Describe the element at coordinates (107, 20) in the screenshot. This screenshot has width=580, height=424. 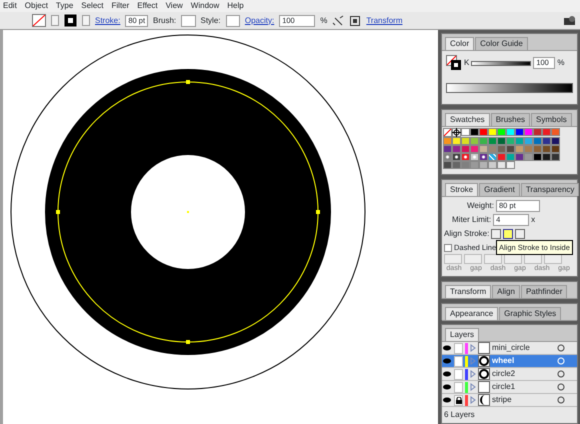
I see `stroke-link: Stroke:` at that location.